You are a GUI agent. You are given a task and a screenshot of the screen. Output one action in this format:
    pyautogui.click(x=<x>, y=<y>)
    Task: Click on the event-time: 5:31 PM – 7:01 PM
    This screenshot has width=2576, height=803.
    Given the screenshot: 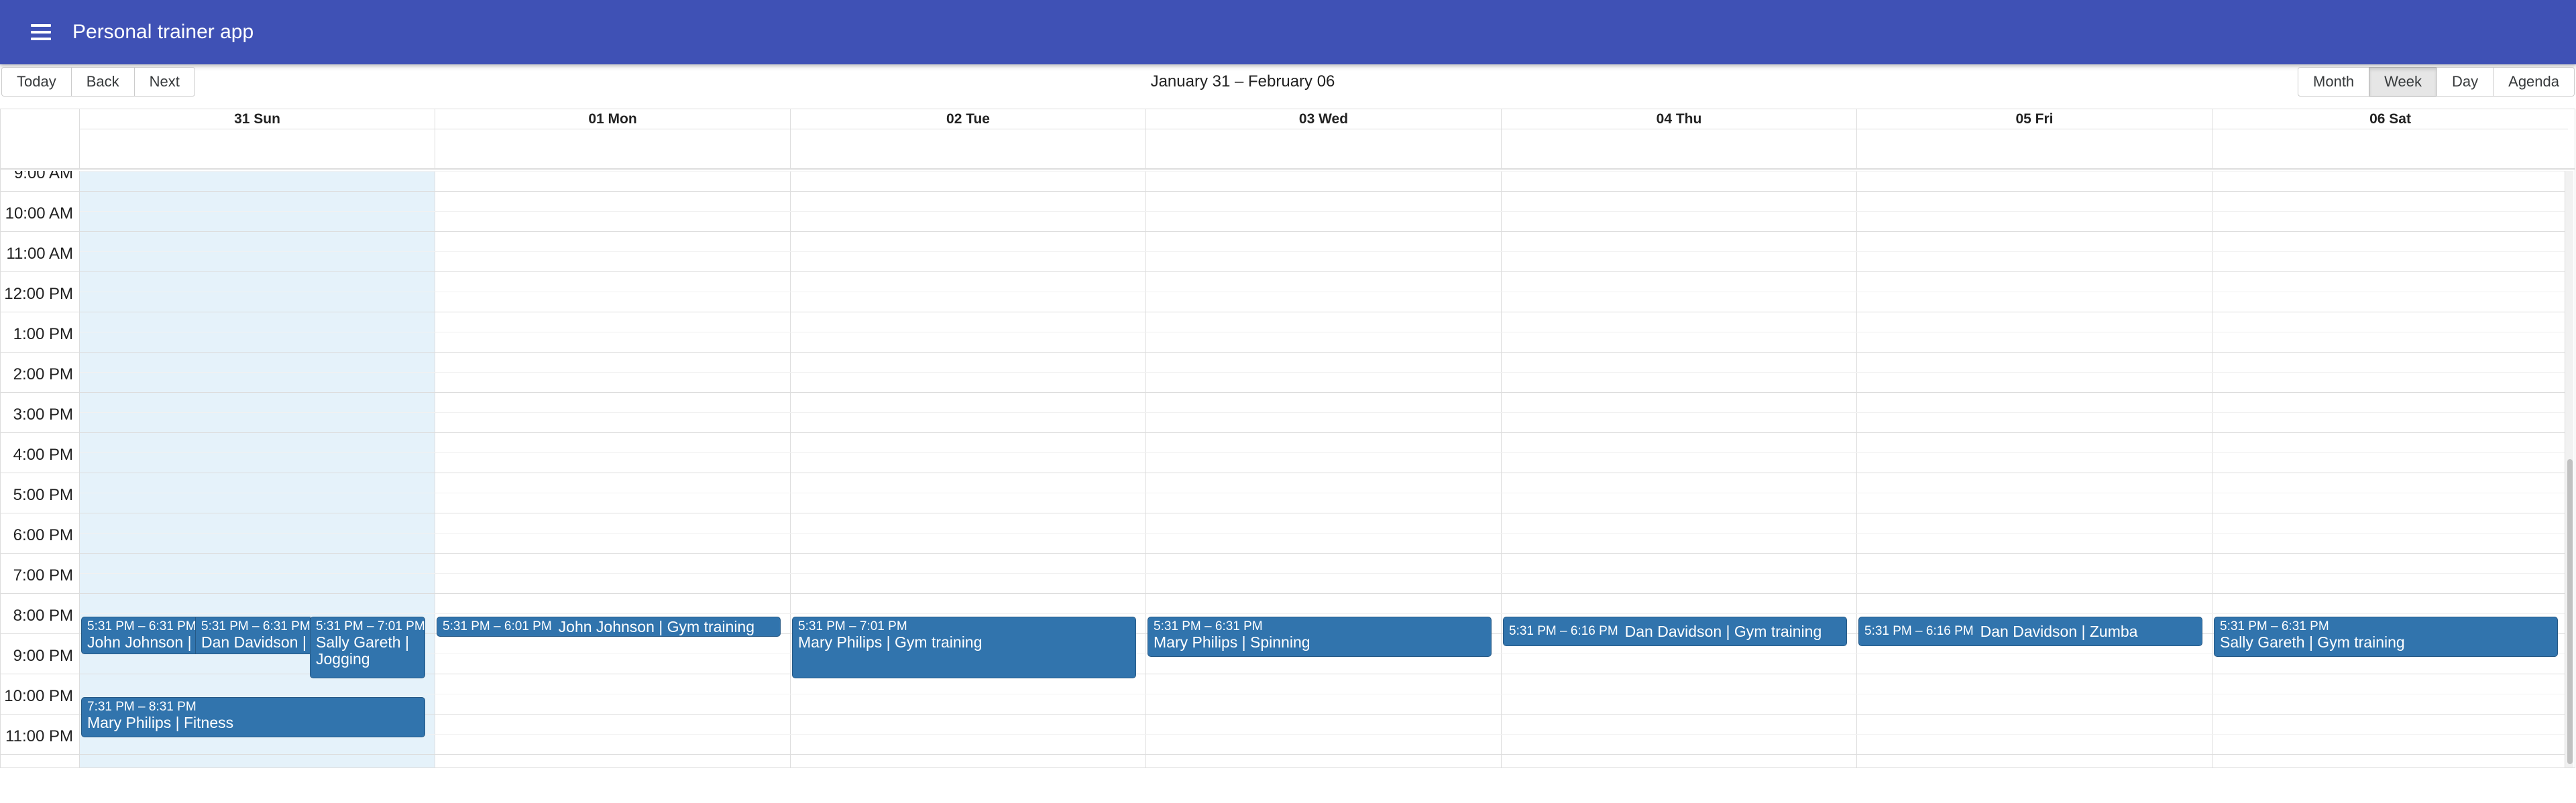 What is the action you would take?
    pyautogui.click(x=852, y=626)
    